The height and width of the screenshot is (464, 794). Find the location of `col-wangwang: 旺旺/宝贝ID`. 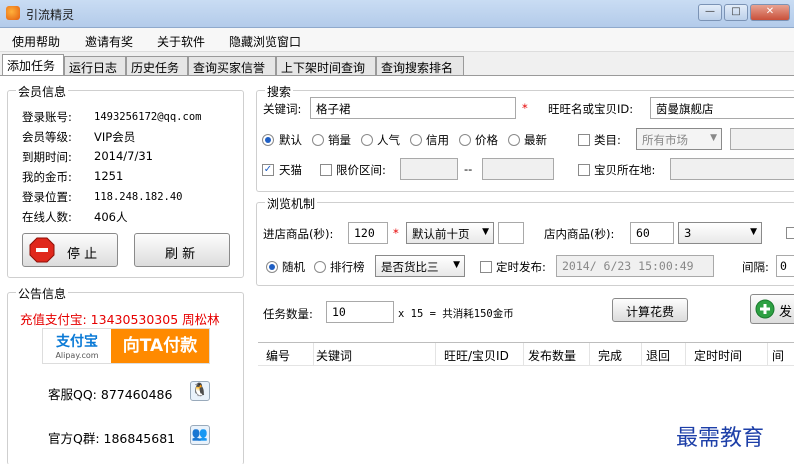

col-wangwang: 旺旺/宝贝ID is located at coordinates (484, 354).